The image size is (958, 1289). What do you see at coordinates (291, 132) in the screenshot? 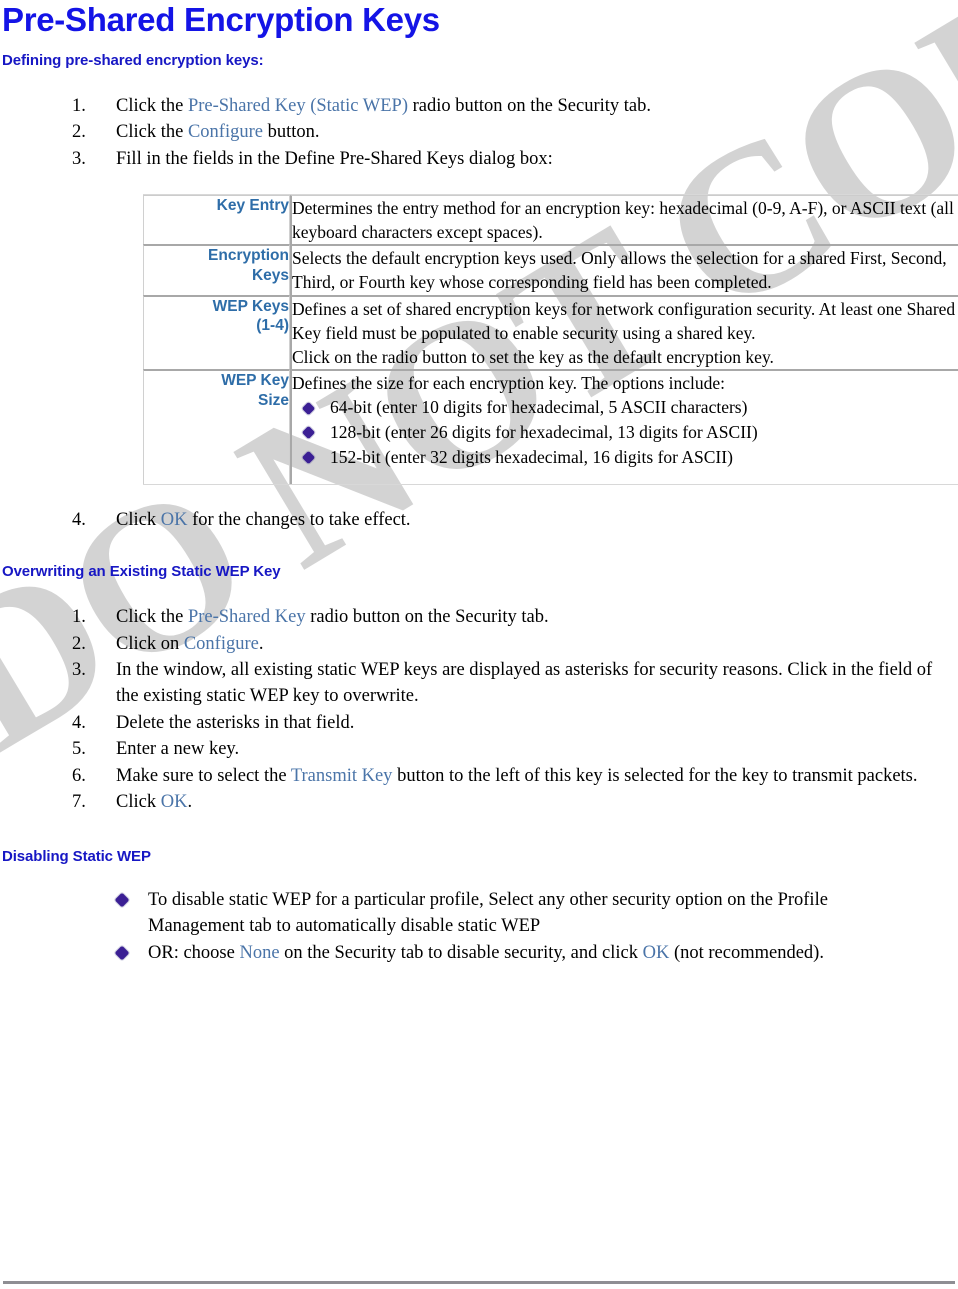
I see `inline-text: button.` at bounding box center [291, 132].